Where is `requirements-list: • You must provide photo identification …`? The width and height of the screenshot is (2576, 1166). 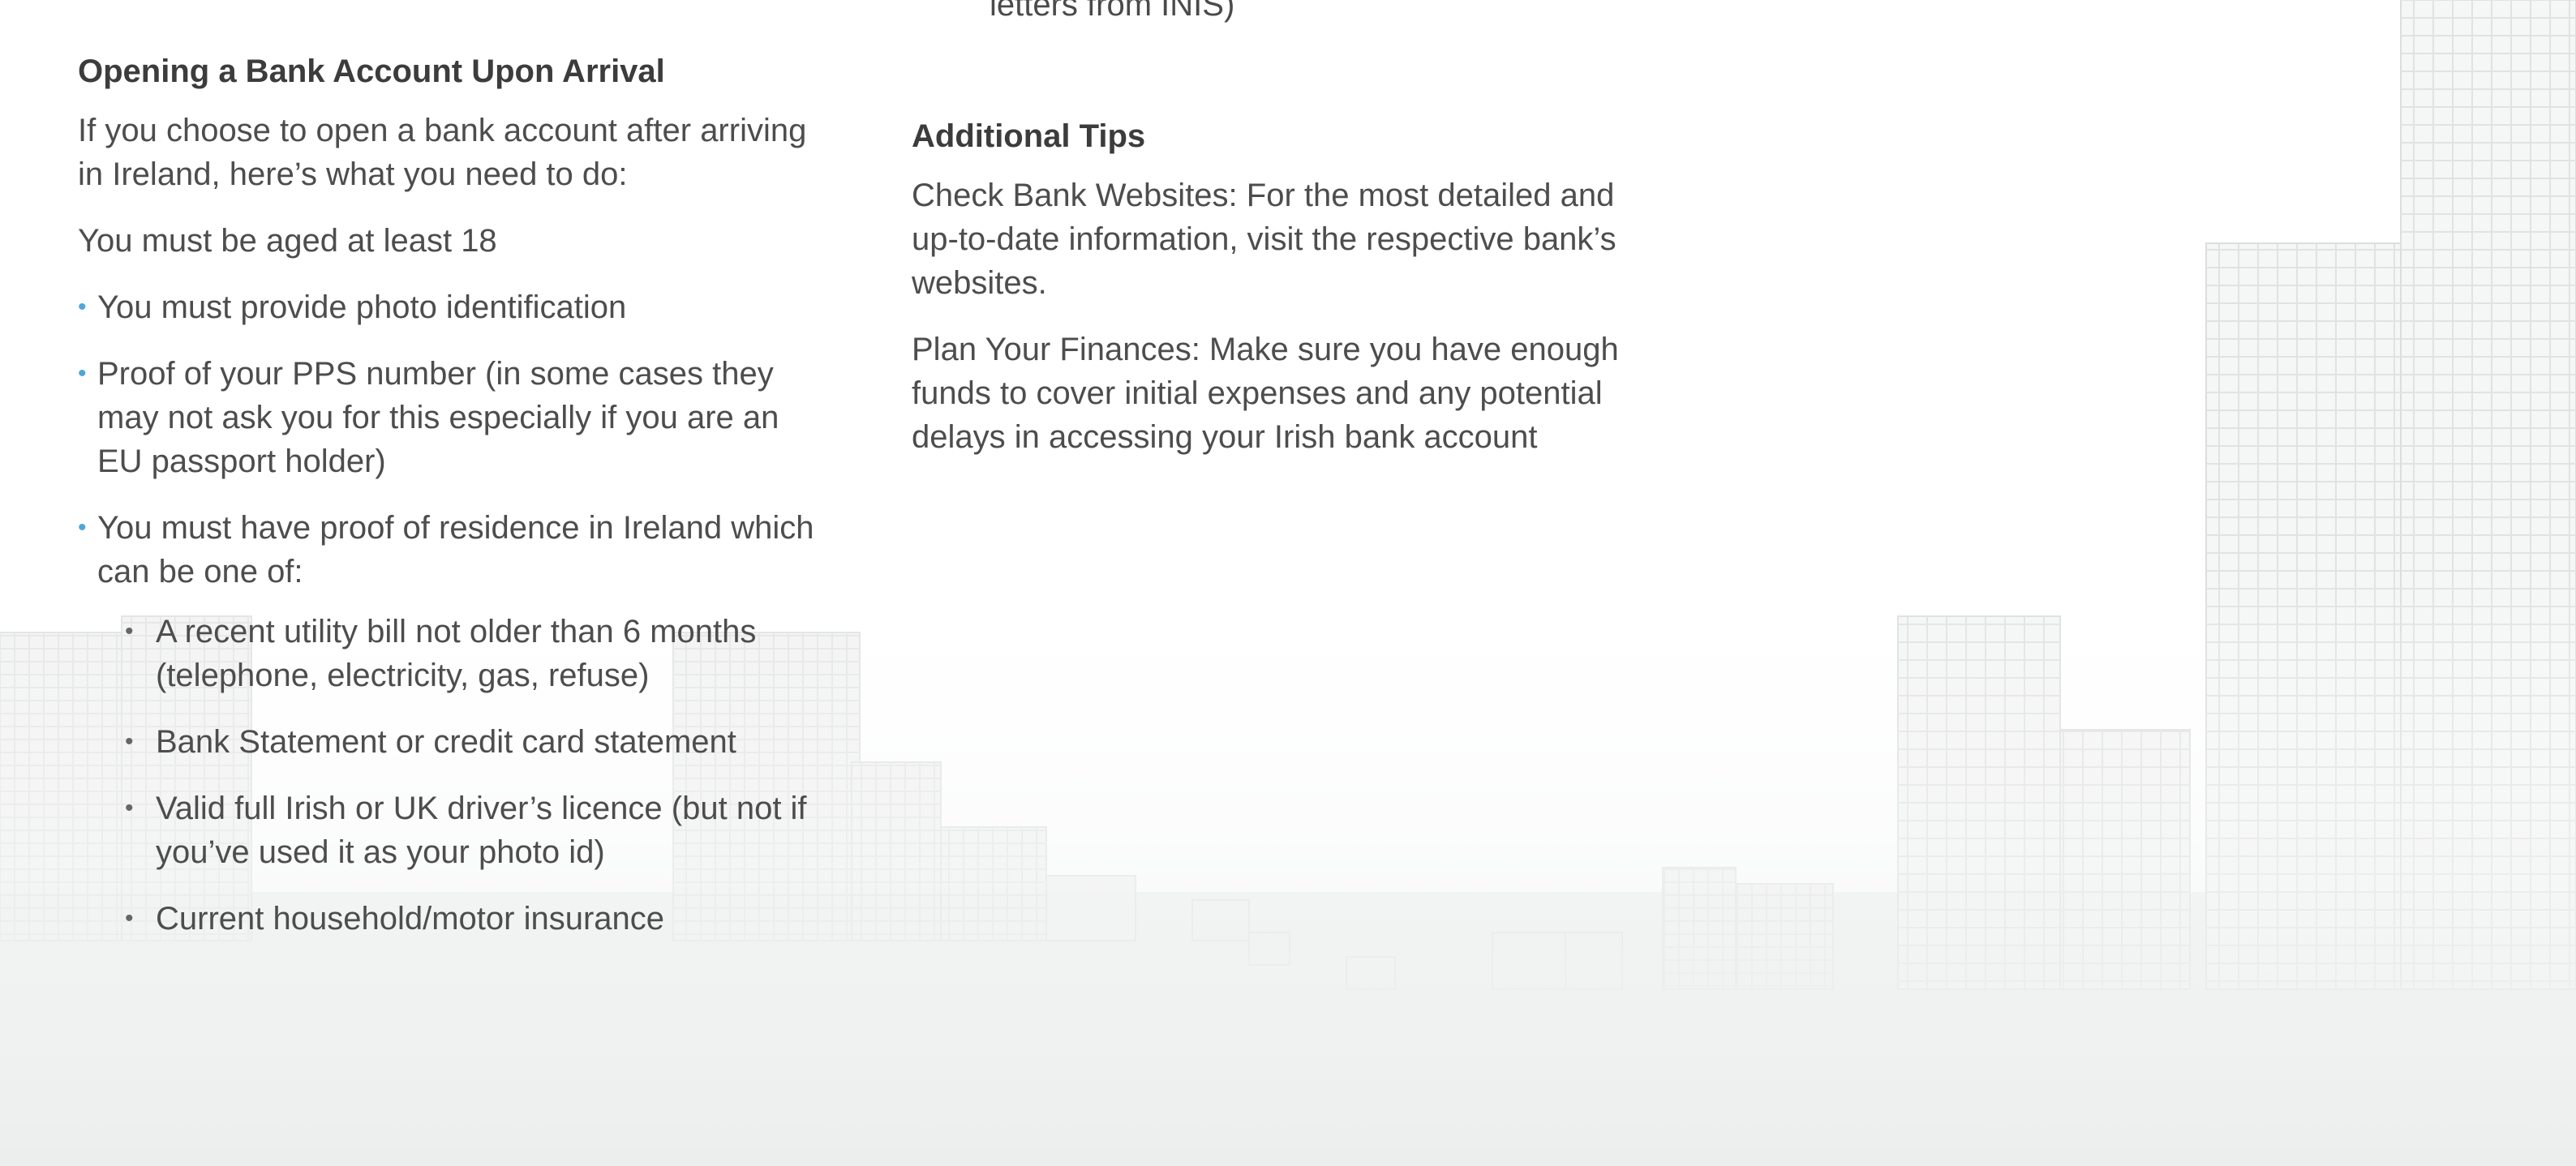
requirements-list: • You must provide photo identification … is located at coordinates (451, 440).